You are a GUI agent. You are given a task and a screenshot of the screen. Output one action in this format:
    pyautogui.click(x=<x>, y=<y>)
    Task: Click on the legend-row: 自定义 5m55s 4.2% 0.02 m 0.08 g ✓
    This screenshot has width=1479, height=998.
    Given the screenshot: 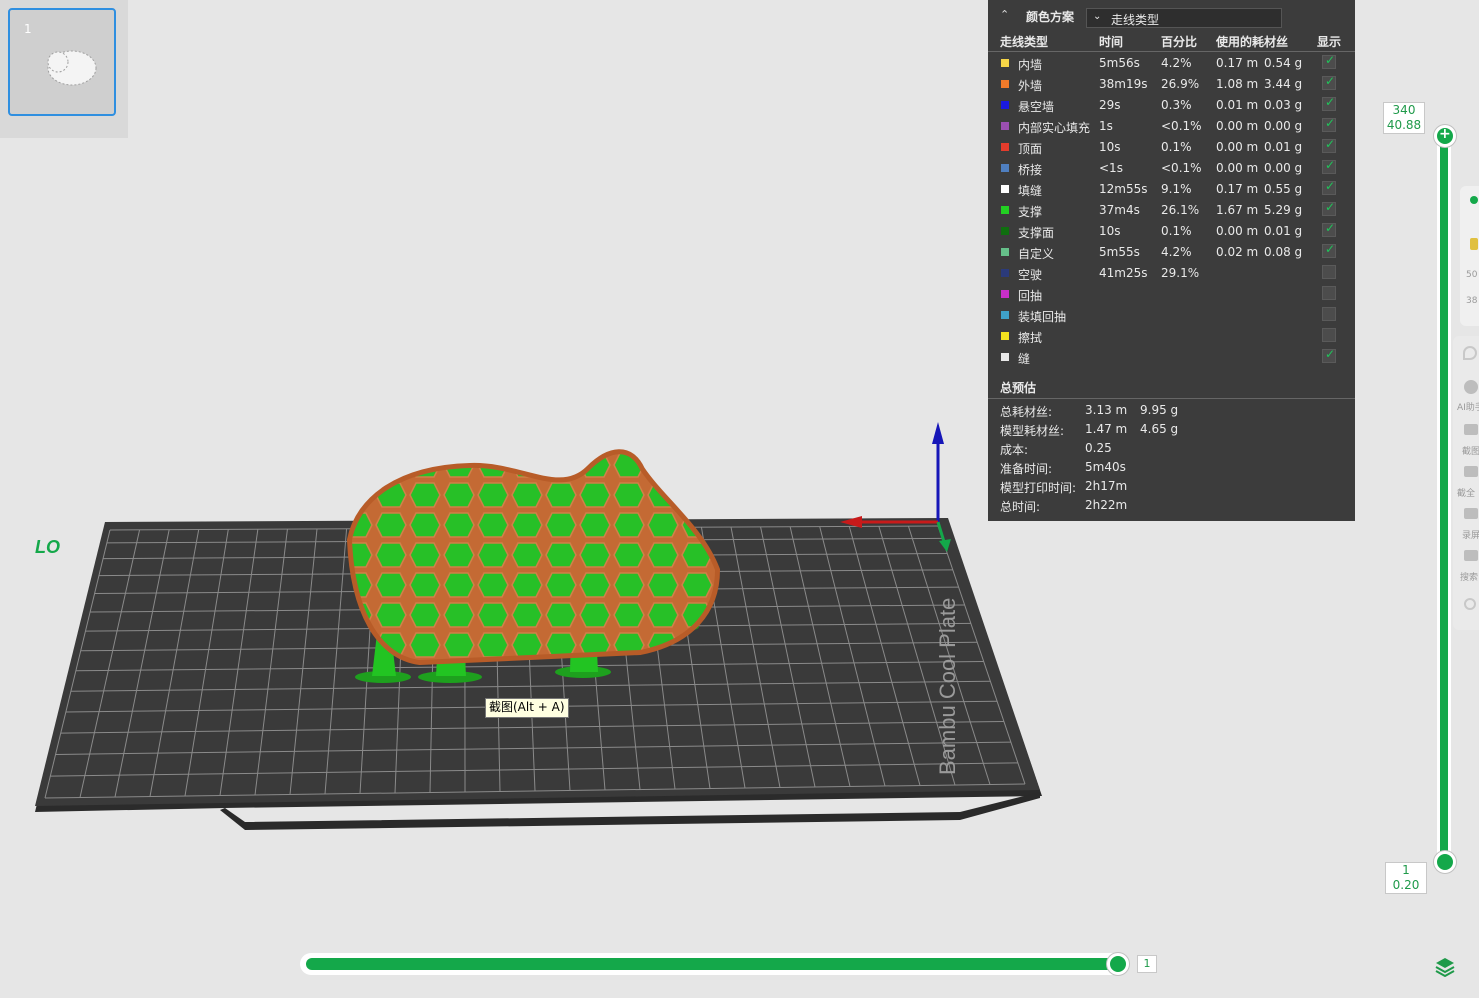 What is the action you would take?
    pyautogui.click(x=1171, y=252)
    